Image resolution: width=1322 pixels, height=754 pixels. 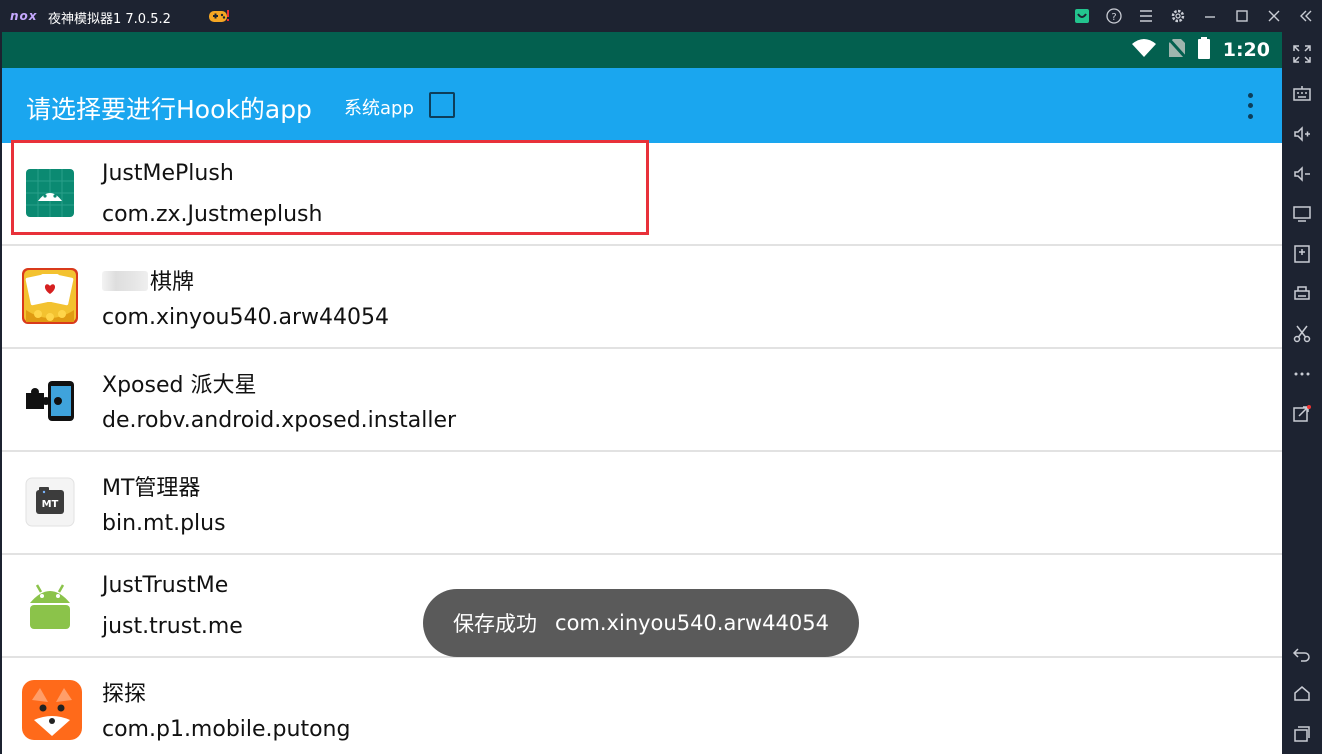 What do you see at coordinates (1082, 16) in the screenshot?
I see `notification-icon` at bounding box center [1082, 16].